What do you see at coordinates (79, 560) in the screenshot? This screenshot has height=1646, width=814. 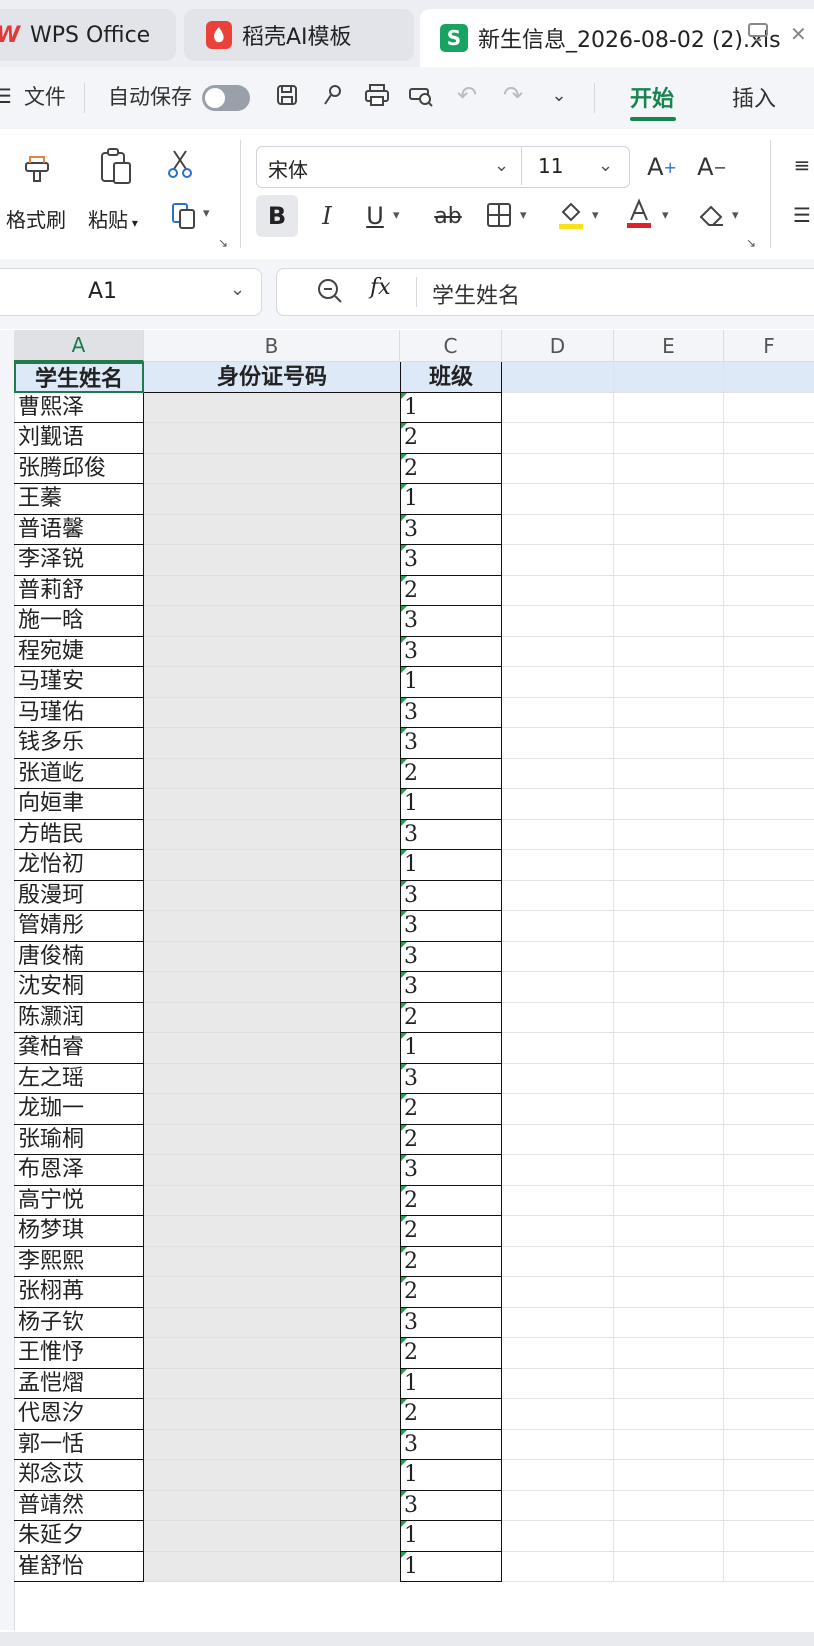 I see `student-name-cell: 李泽锐` at bounding box center [79, 560].